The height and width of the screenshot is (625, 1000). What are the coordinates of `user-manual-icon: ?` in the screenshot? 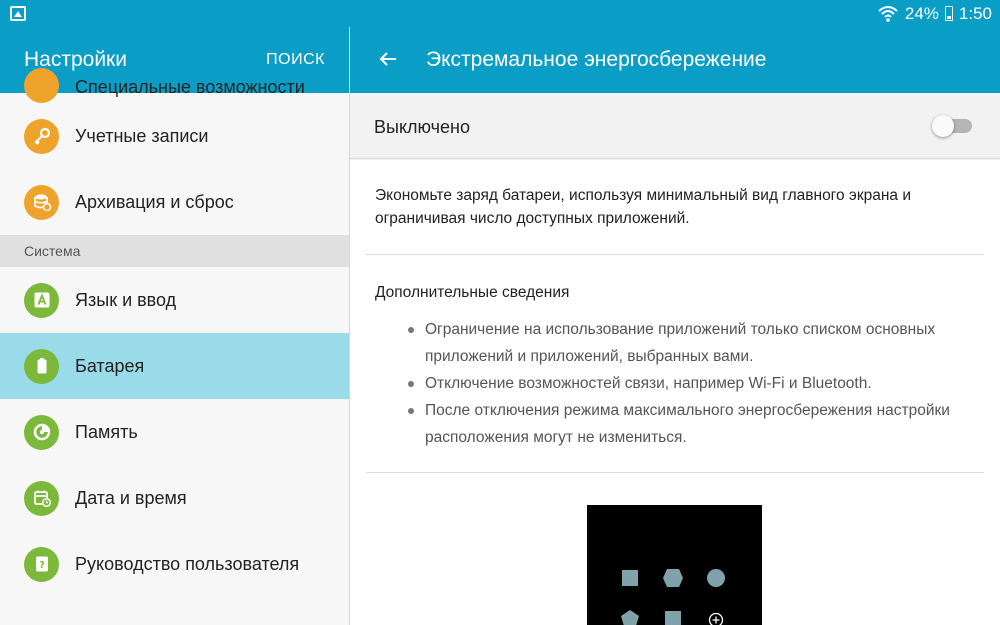 It's located at (41, 564).